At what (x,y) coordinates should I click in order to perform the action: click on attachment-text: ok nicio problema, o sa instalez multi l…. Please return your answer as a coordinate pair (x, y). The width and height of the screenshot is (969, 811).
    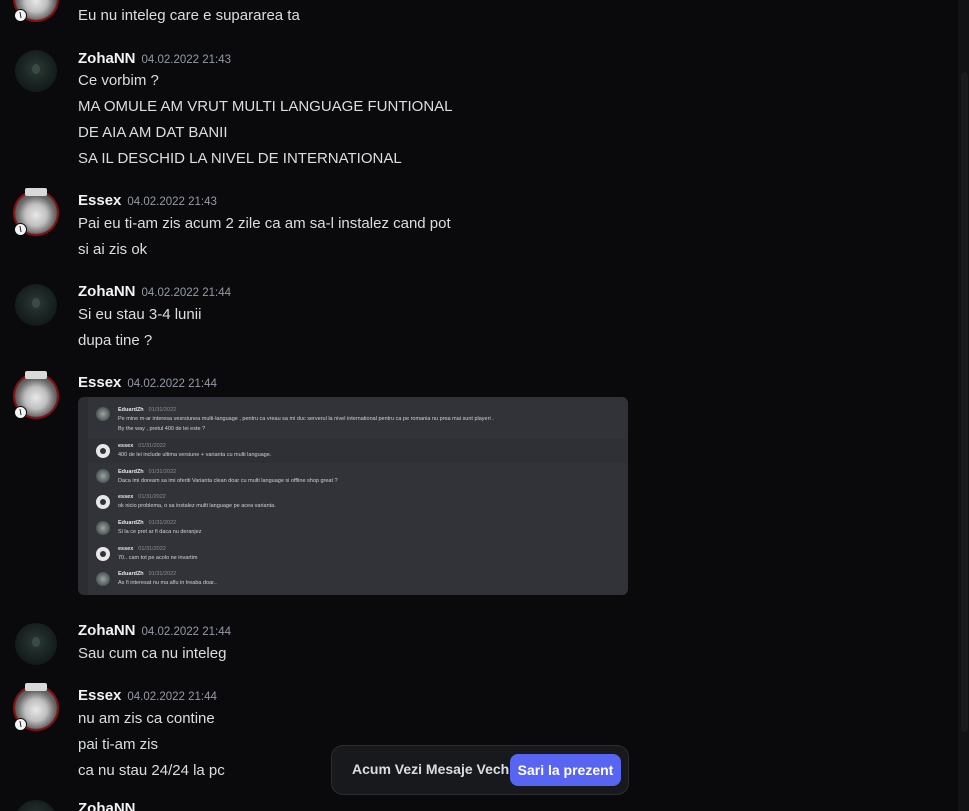
    Looking at the image, I should click on (197, 506).